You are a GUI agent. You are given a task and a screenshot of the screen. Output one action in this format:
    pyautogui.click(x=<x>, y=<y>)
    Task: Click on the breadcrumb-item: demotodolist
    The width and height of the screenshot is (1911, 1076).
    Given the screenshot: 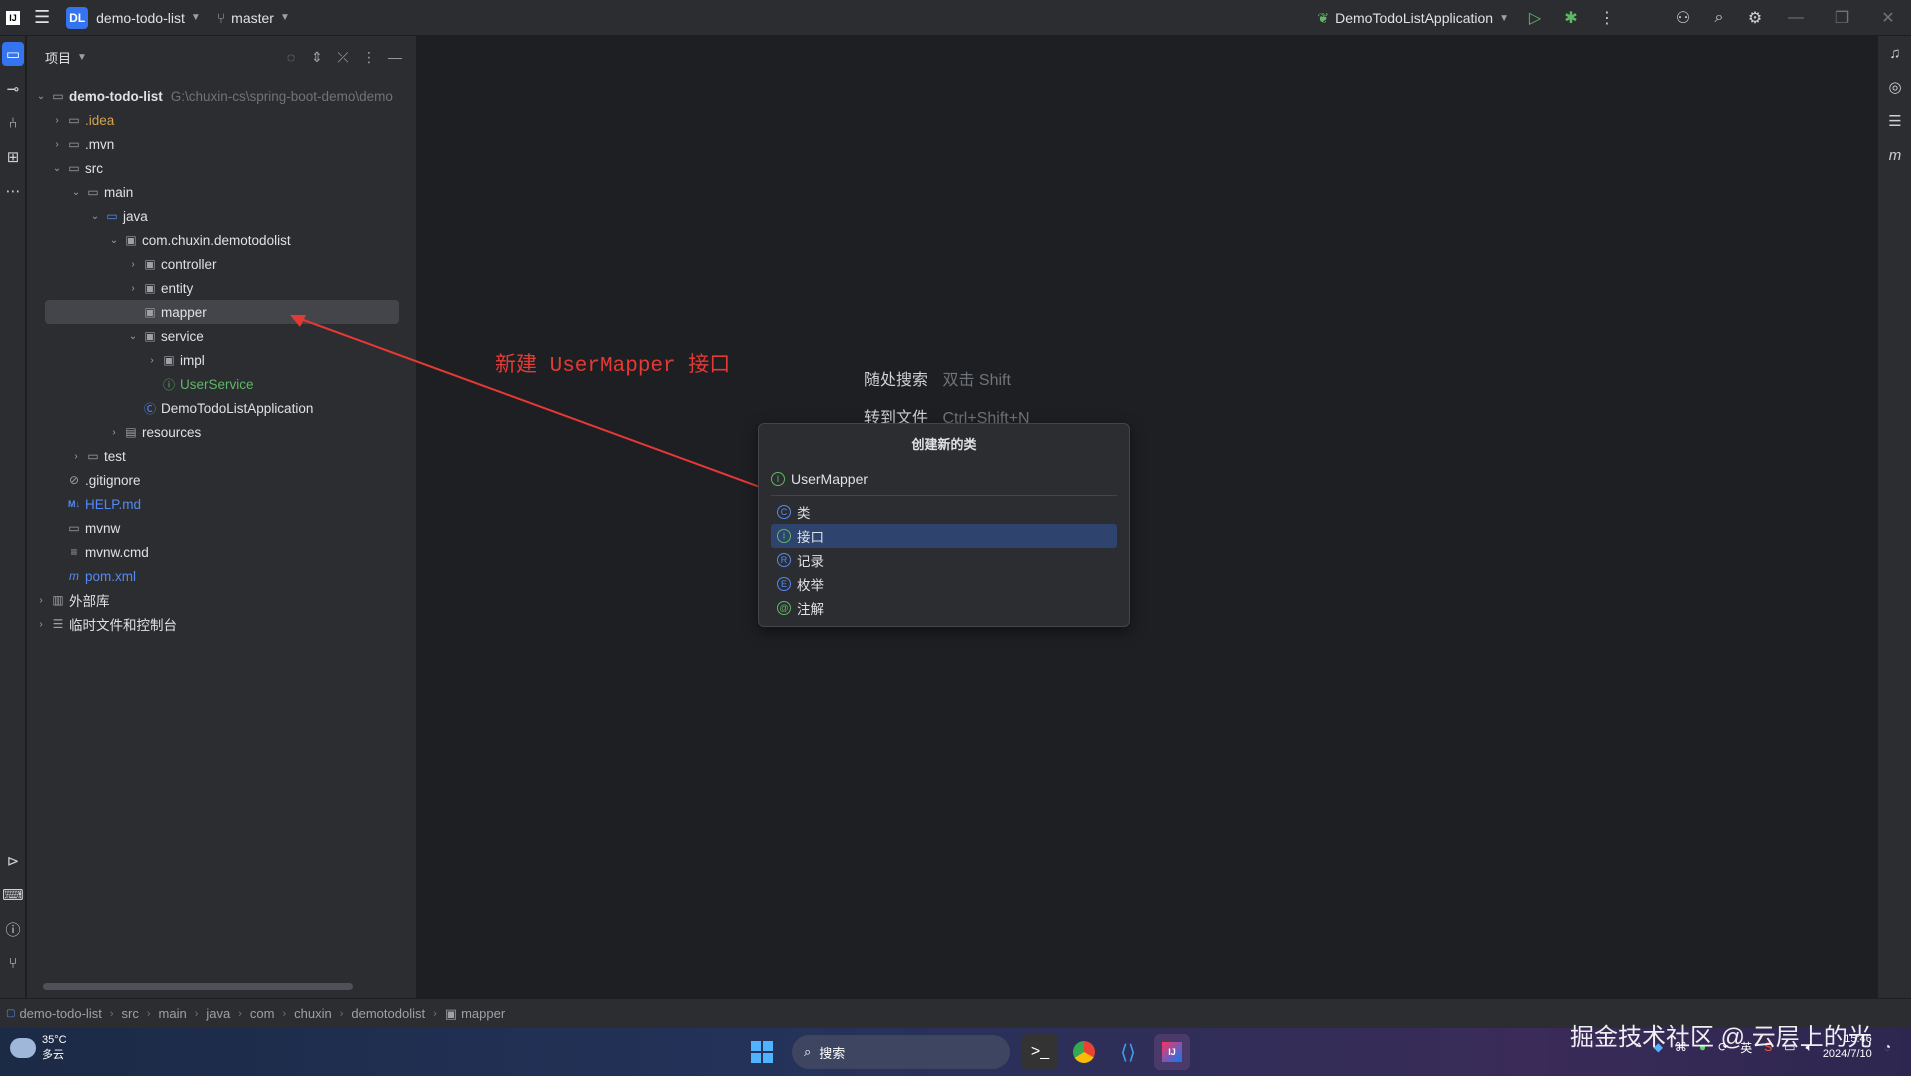 What is the action you would take?
    pyautogui.click(x=388, y=1013)
    